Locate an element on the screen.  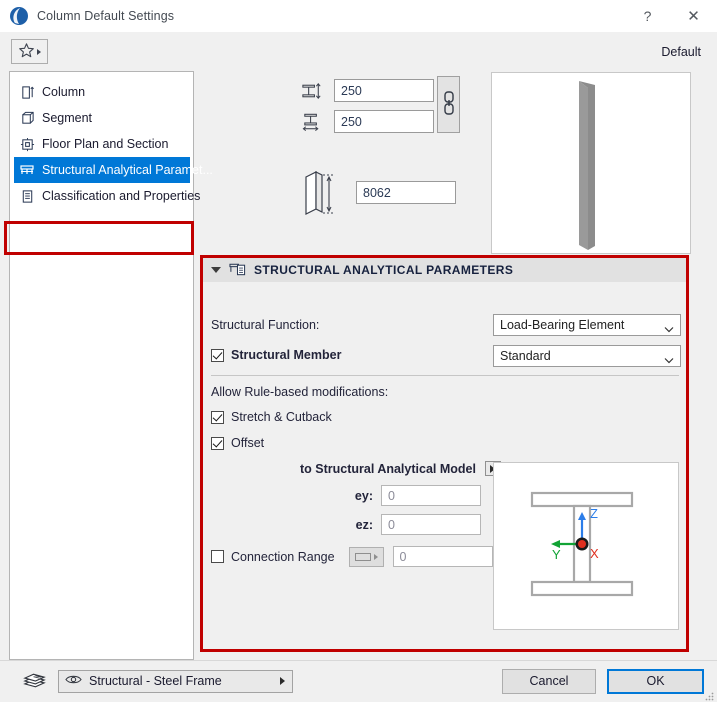
chain-link-icon is located at coordinates (449, 104).